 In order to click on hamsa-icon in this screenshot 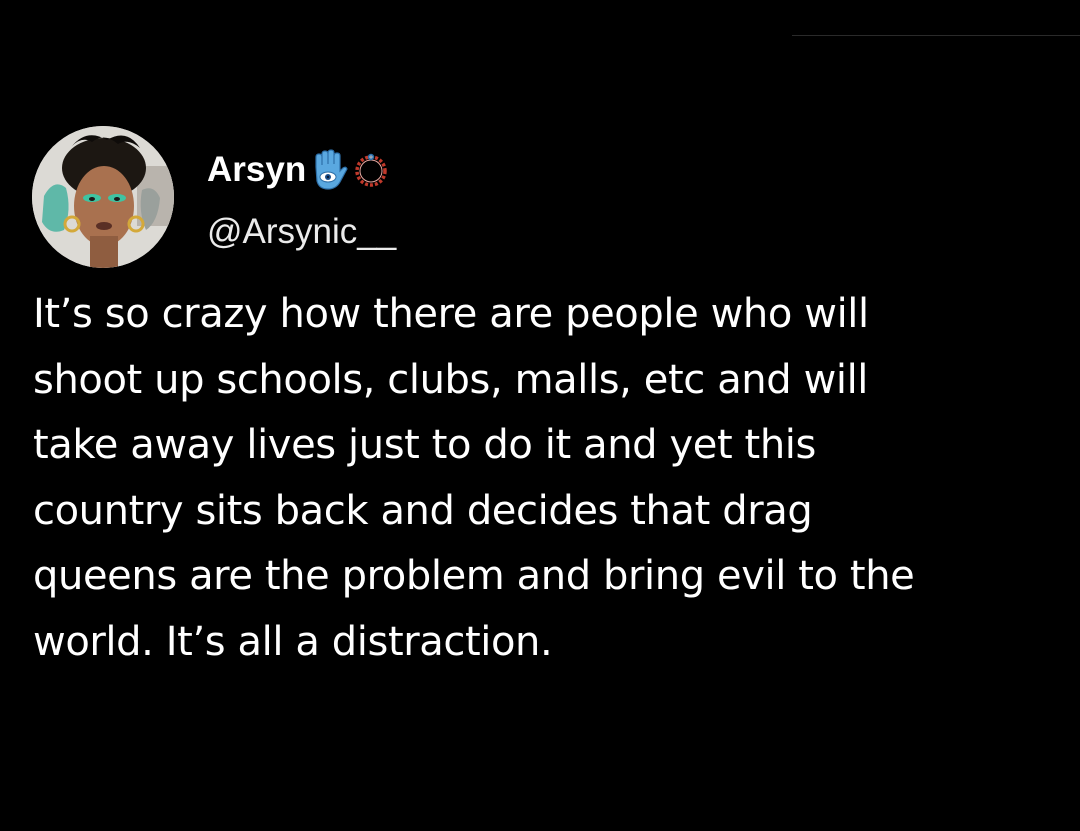, I will do `click(329, 170)`.